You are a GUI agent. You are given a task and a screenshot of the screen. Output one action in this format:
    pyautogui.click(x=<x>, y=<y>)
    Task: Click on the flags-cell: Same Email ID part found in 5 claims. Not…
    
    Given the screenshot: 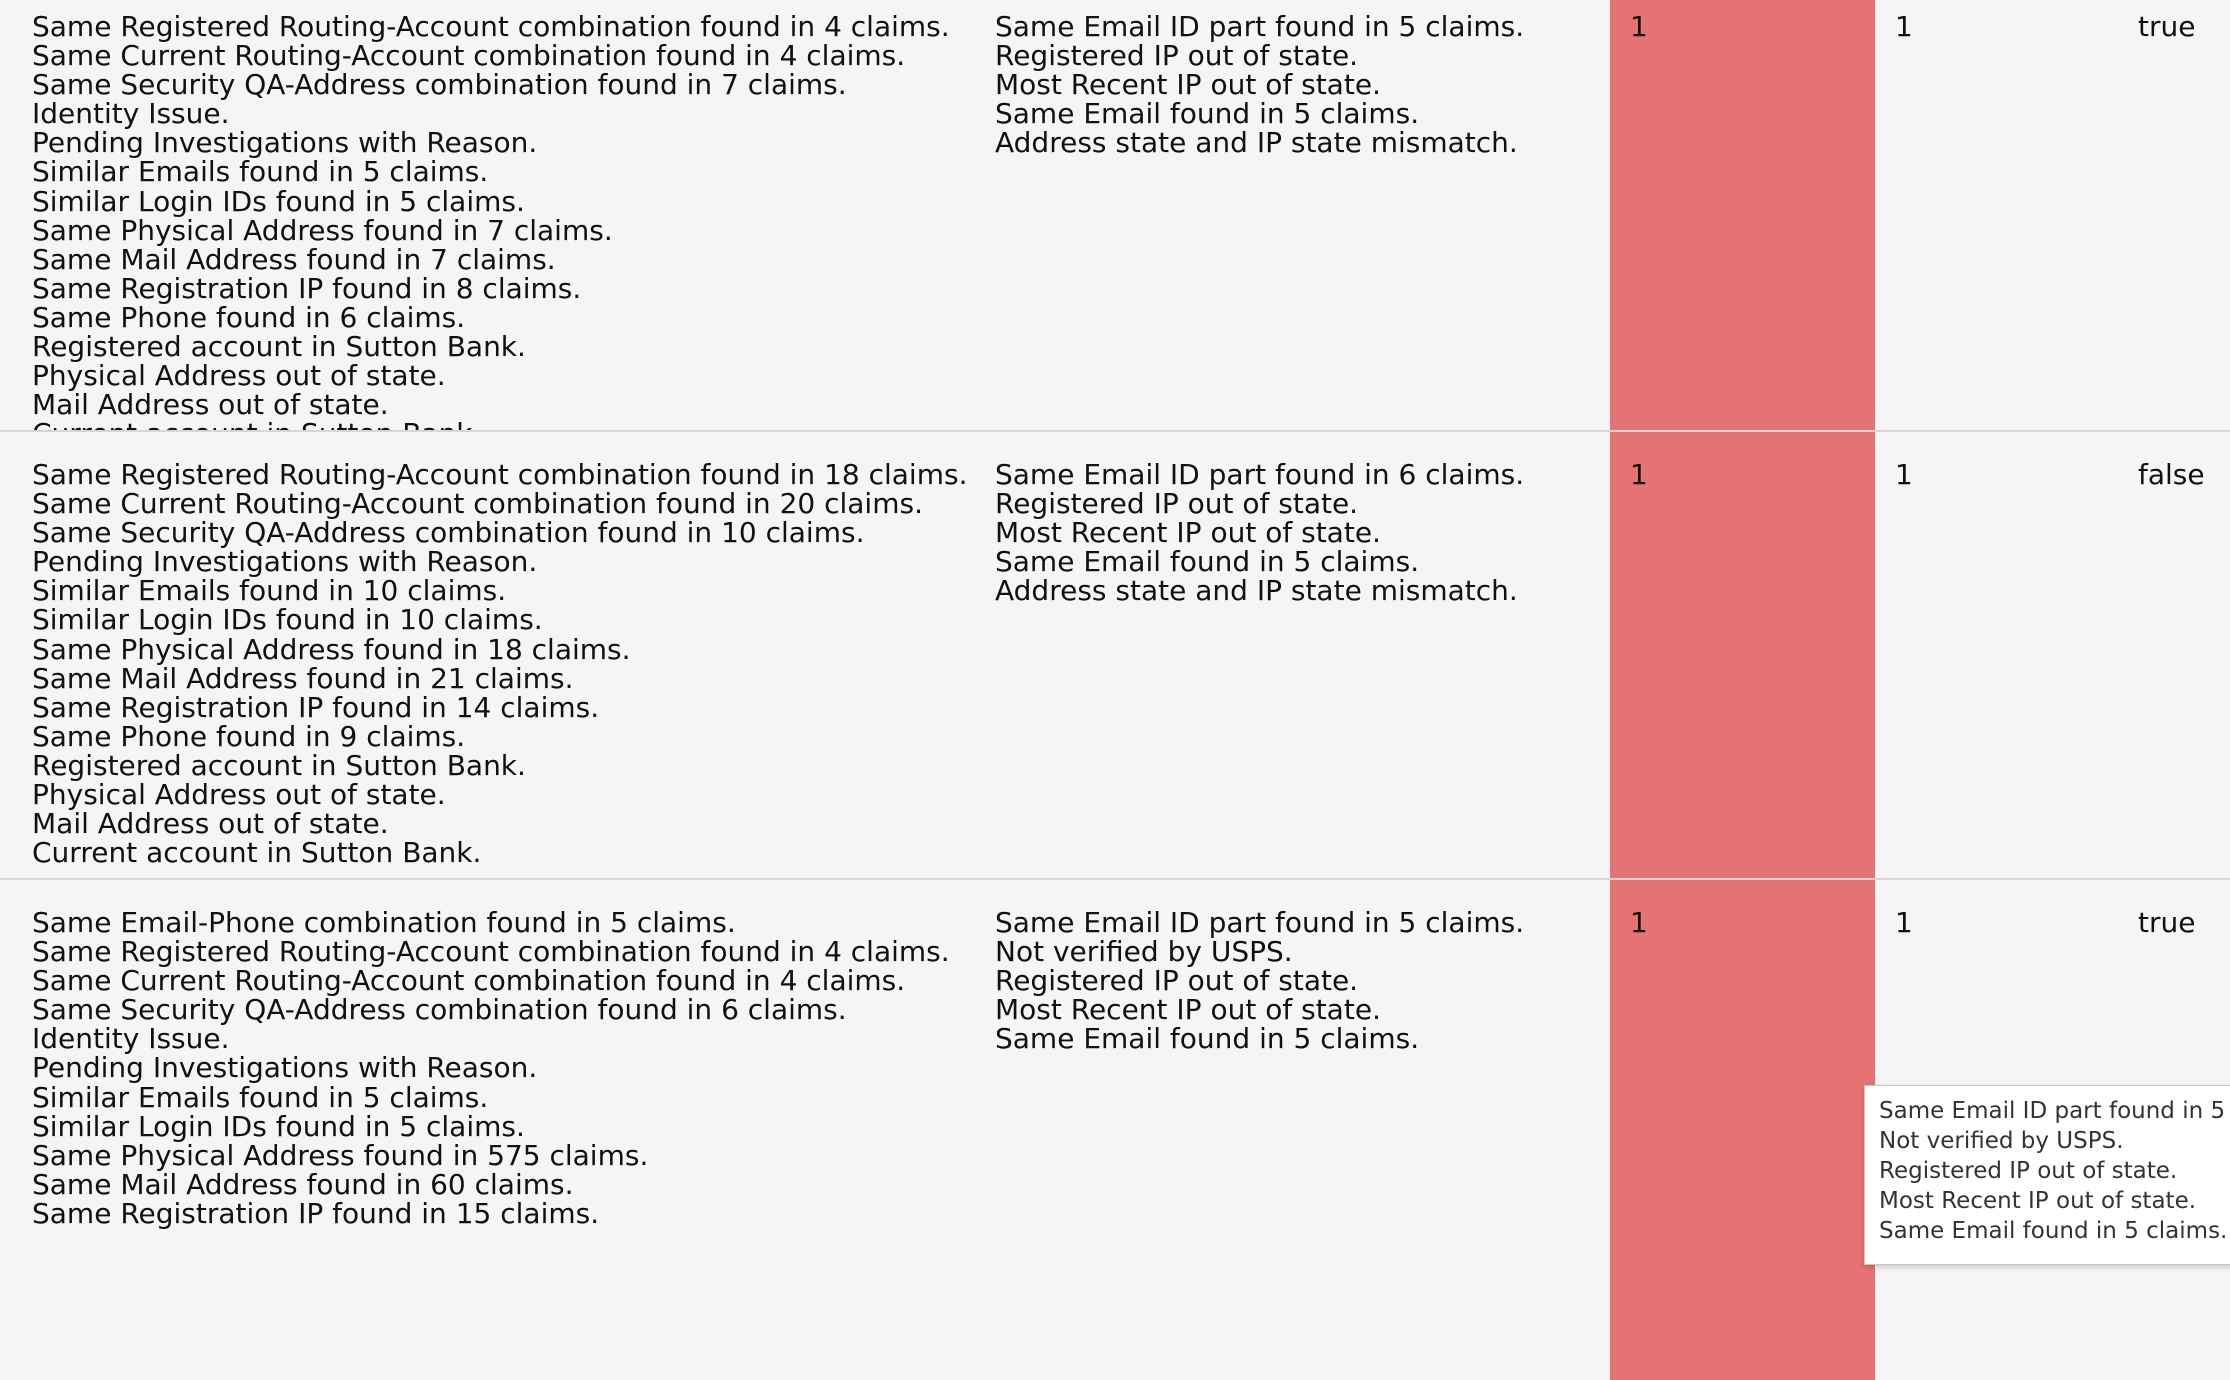 What is the action you would take?
    pyautogui.click(x=1295, y=1130)
    